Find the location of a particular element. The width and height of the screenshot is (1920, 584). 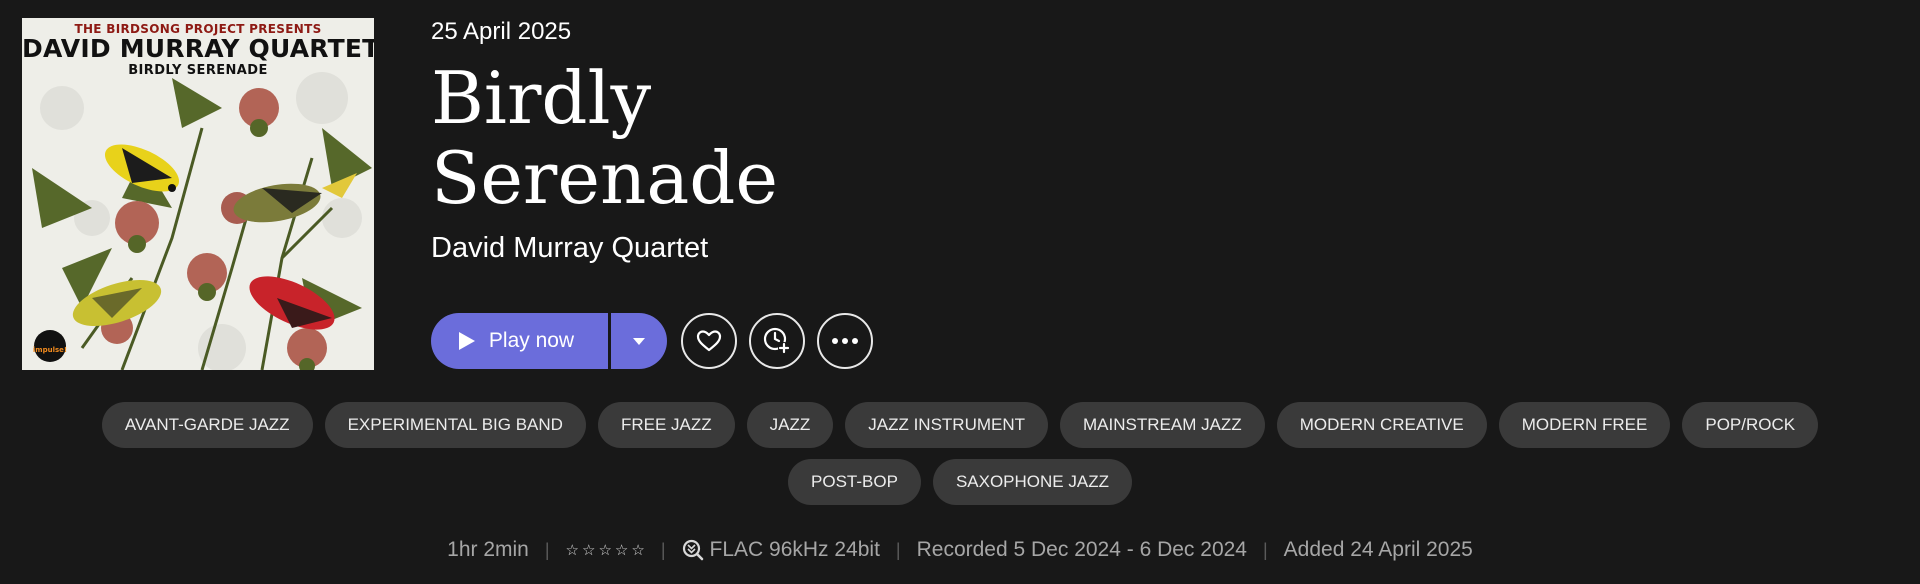

genre-tag: MODERN CREATIVE is located at coordinates (1381, 425).